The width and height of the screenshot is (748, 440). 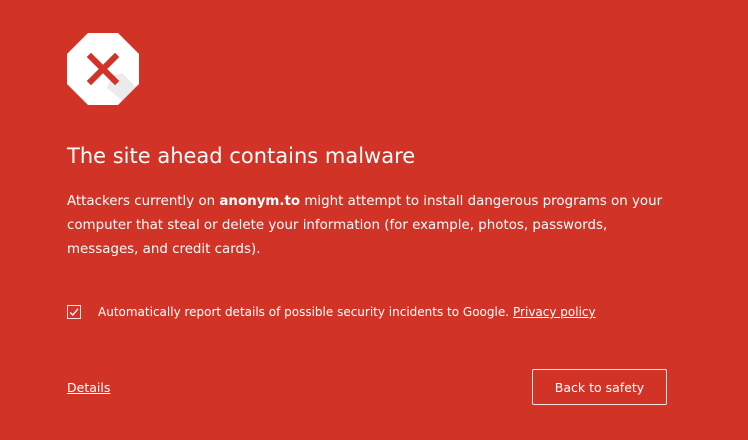 I want to click on back-to-safety-button: Back to safety, so click(x=599, y=387).